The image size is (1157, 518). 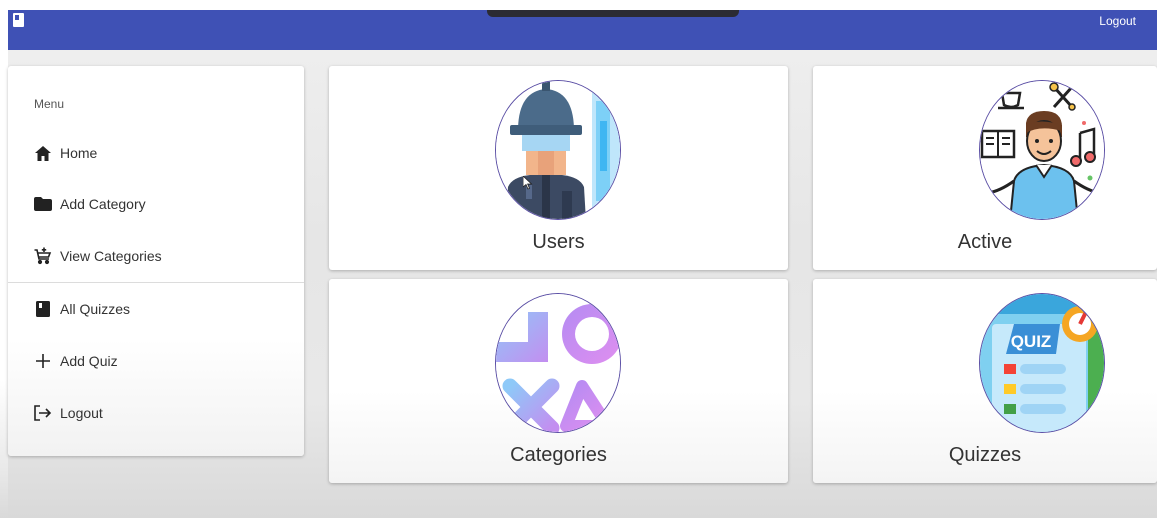 I want to click on quizzes-card: QUIZ Quizzes, so click(x=985, y=381).